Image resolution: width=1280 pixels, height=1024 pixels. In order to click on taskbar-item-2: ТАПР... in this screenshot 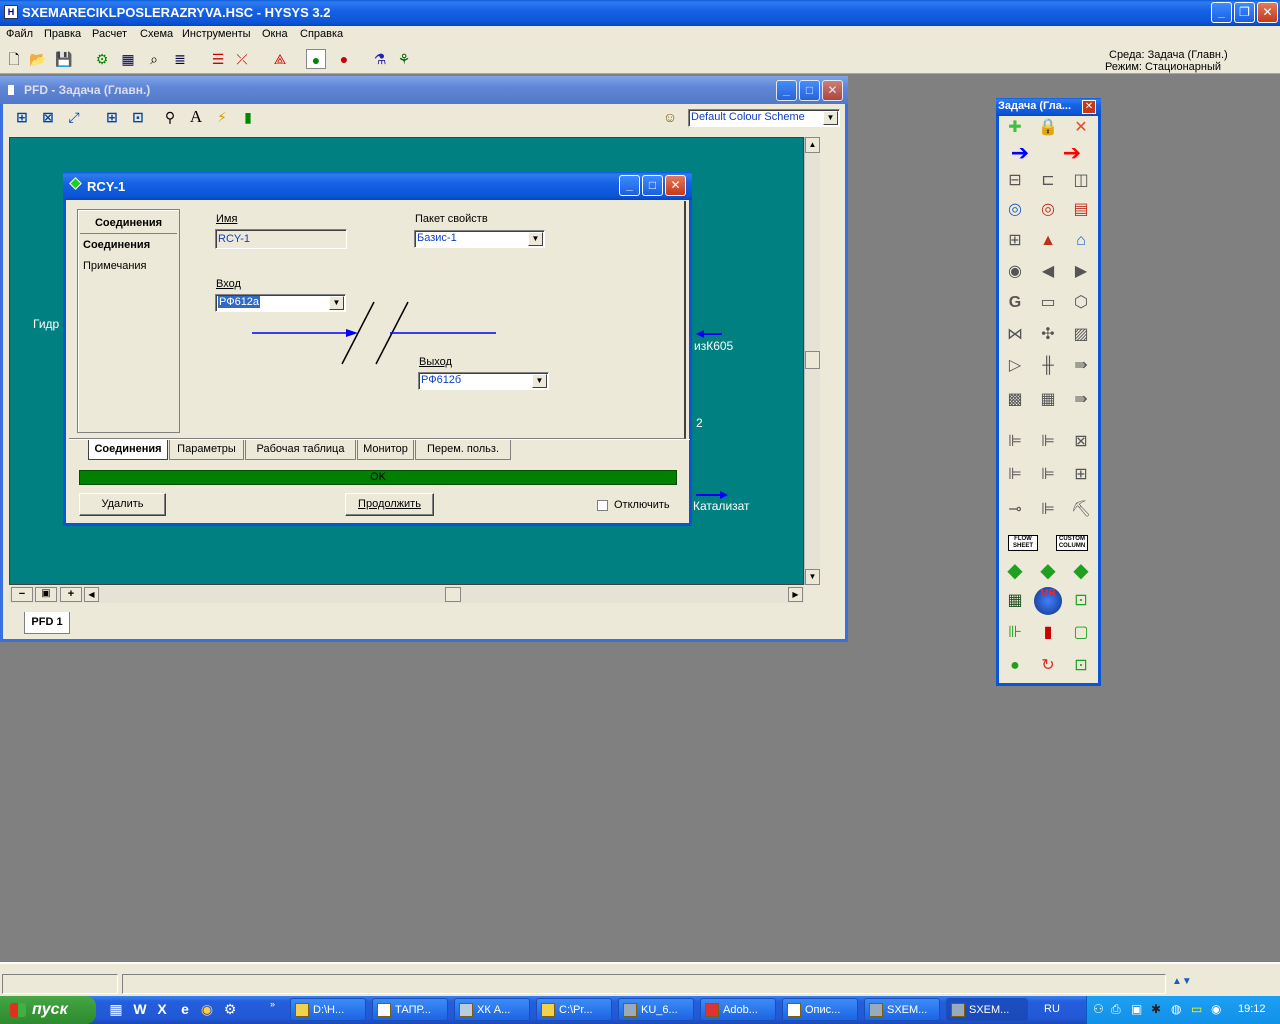, I will do `click(410, 1009)`.